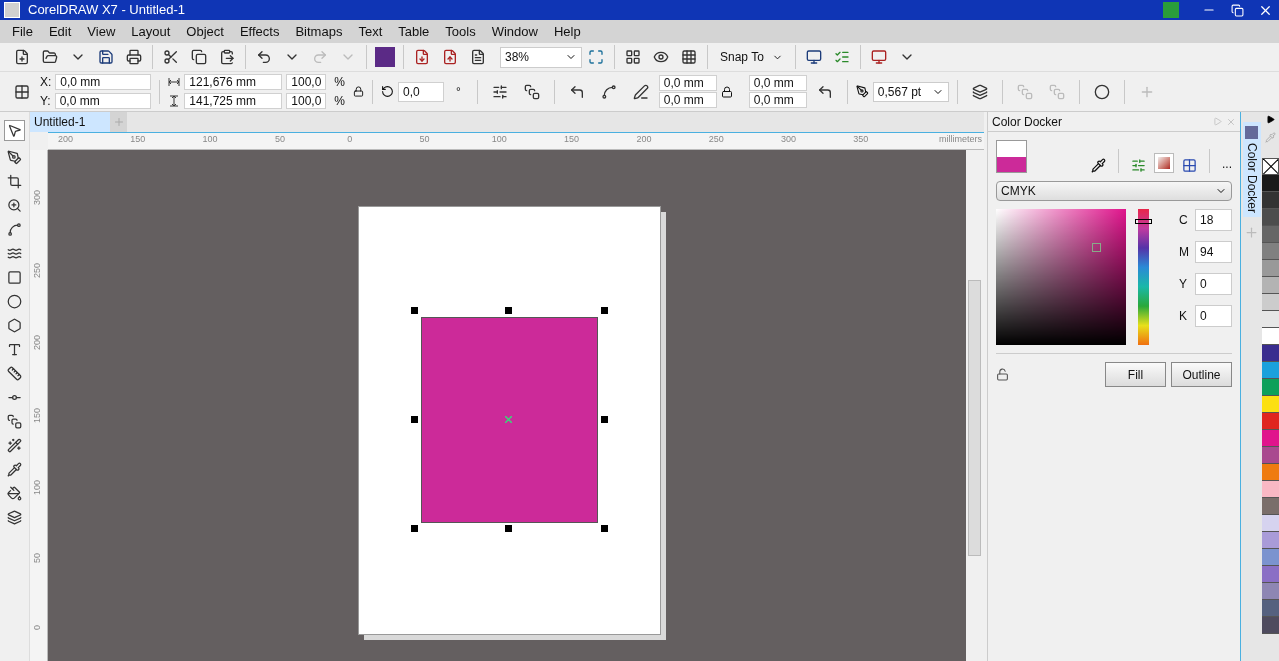  Describe the element at coordinates (14, 130) in the screenshot. I see `pointer-icon` at that location.